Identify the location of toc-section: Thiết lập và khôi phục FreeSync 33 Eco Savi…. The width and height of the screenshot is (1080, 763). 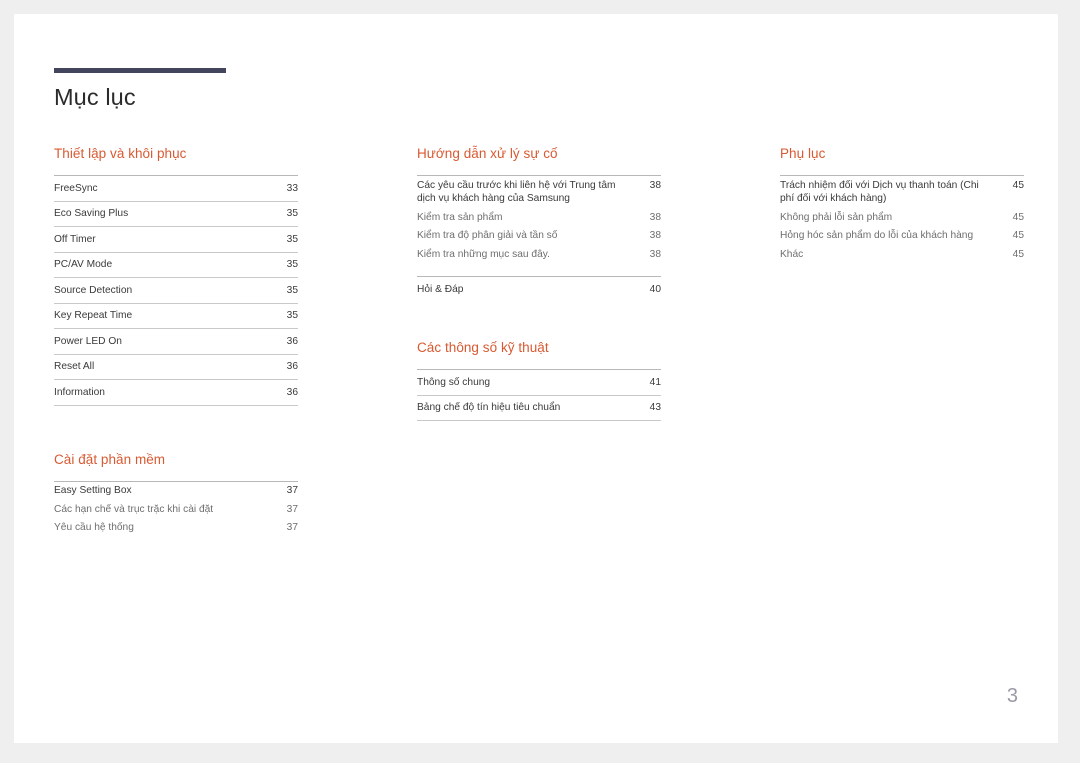
(176, 275).